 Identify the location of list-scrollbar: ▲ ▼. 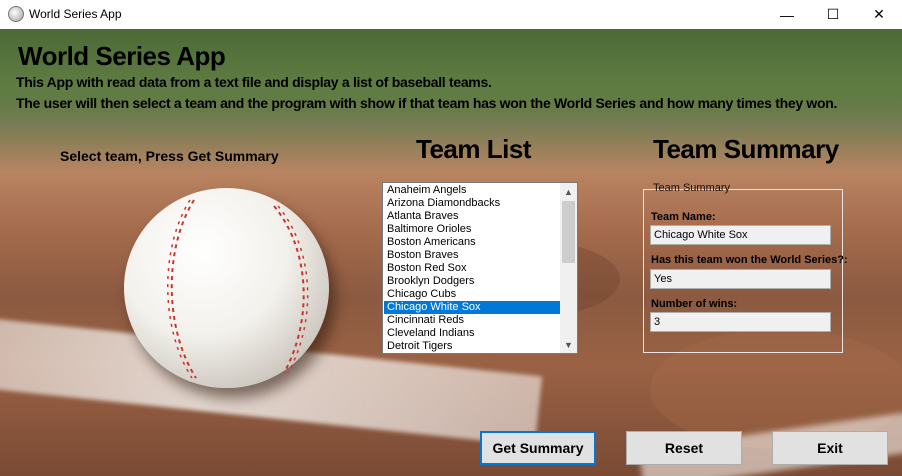
(568, 268).